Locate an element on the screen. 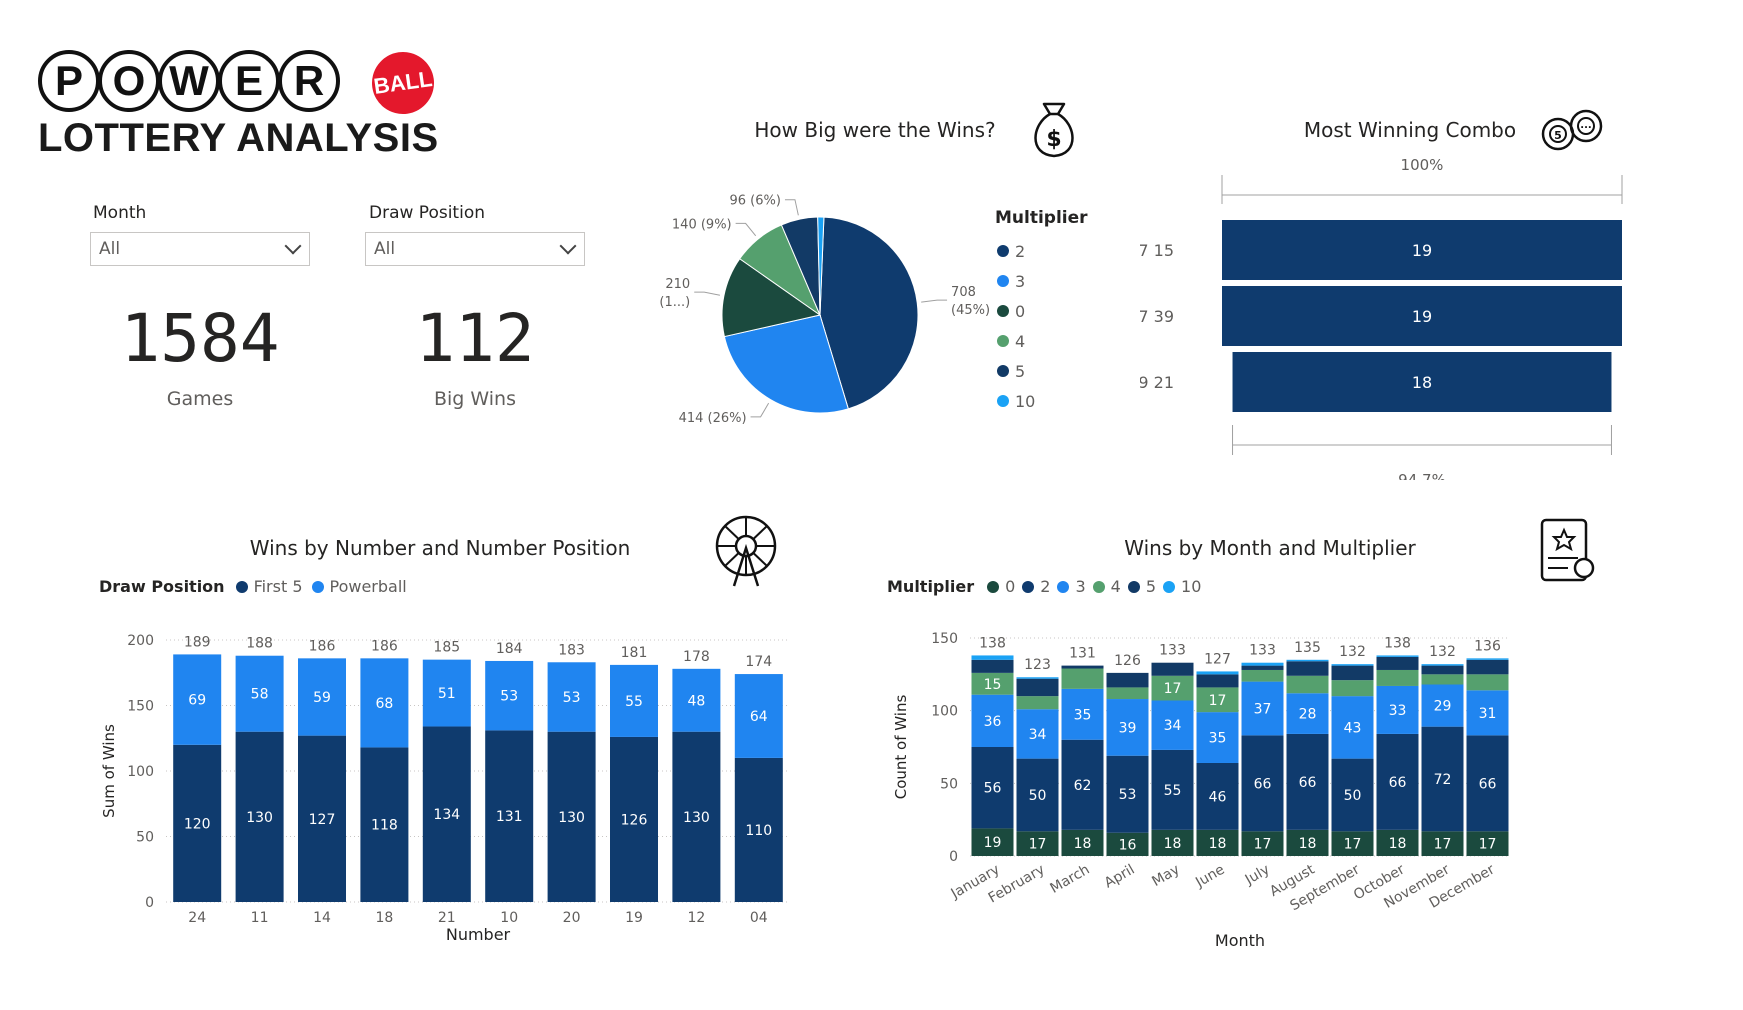  x-tick-label: 19 is located at coordinates (634, 918).